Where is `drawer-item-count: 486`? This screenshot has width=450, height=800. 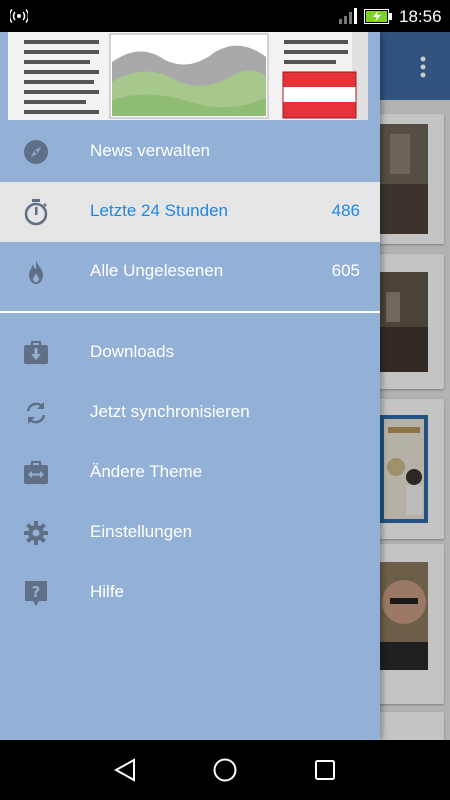
drawer-item-count: 486 is located at coordinates (345, 210).